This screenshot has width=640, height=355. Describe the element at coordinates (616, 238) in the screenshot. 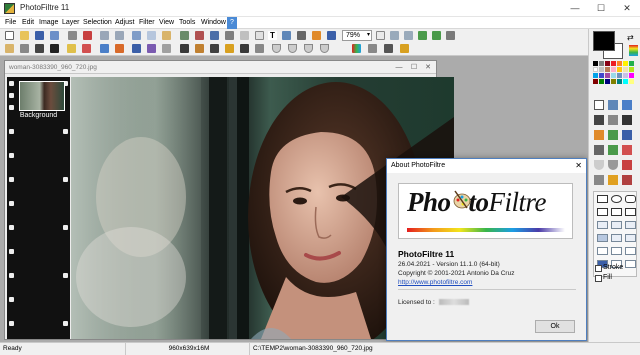

I see `option-e-icon` at that location.